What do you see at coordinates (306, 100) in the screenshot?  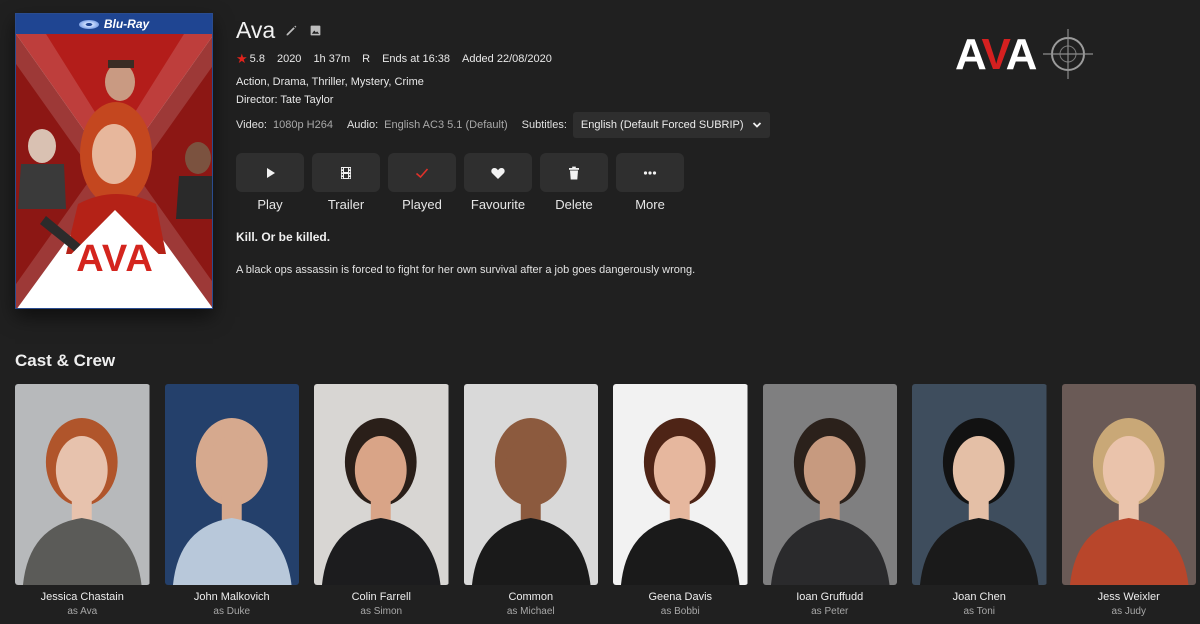 I see `director-name: Tate Taylor` at bounding box center [306, 100].